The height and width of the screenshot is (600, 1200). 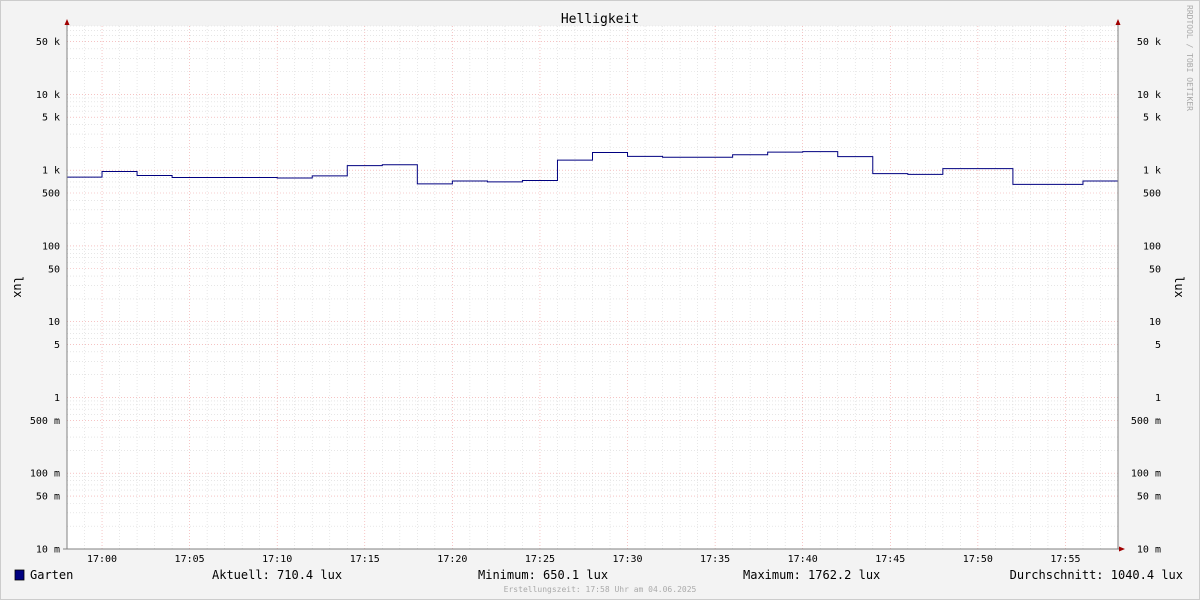 I want to click on y-axis-label-left: lux, so click(x=18, y=287).